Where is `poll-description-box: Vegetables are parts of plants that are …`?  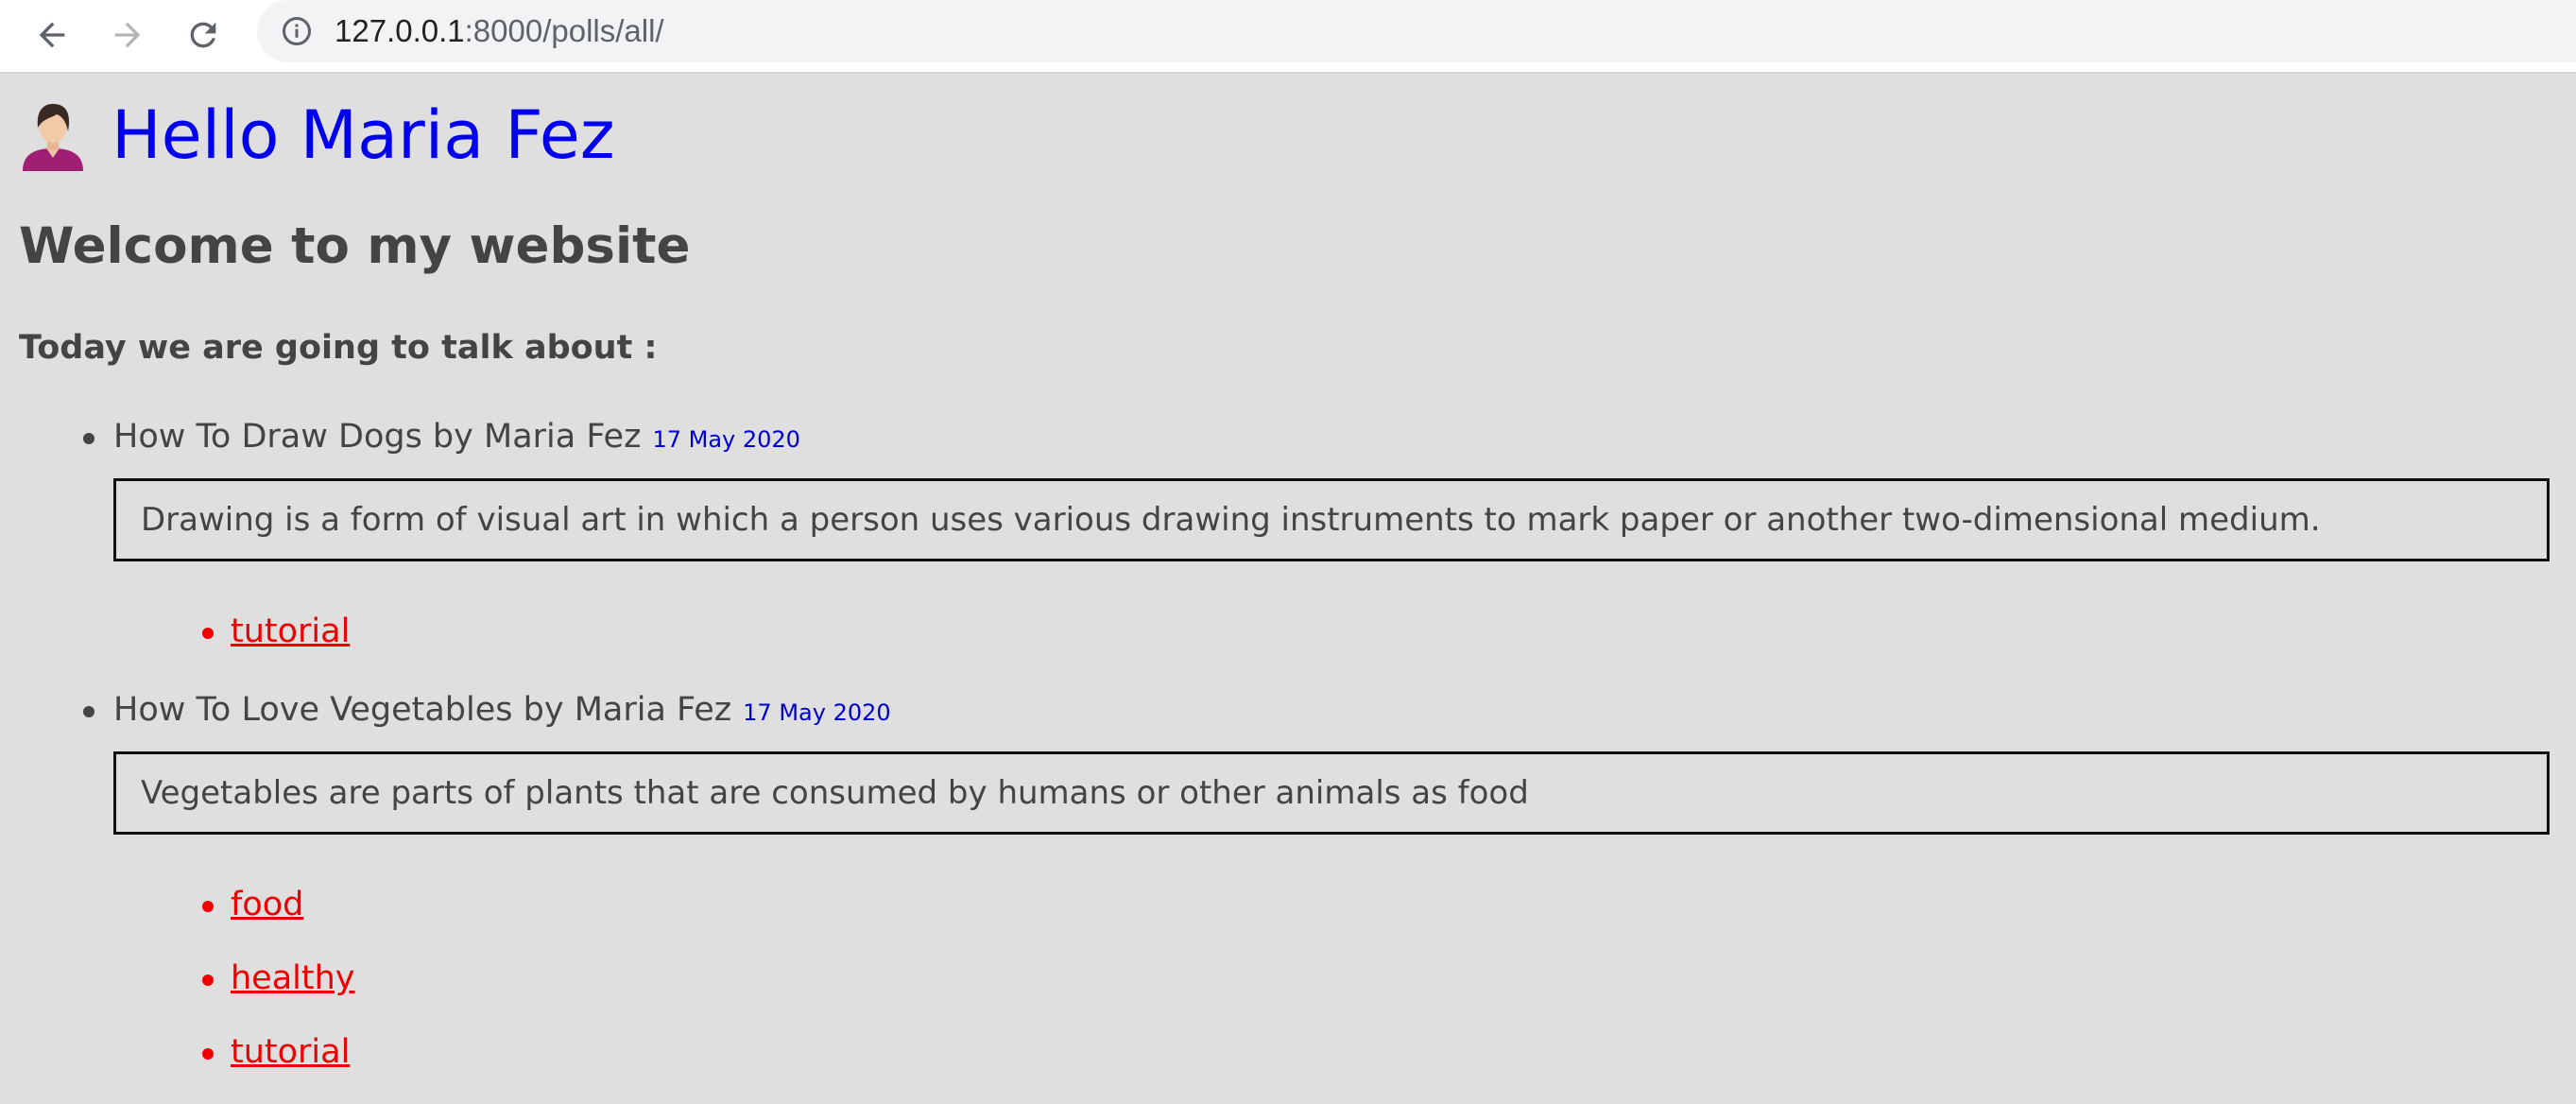 poll-description-box: Vegetables are parts of plants that are … is located at coordinates (1331, 793).